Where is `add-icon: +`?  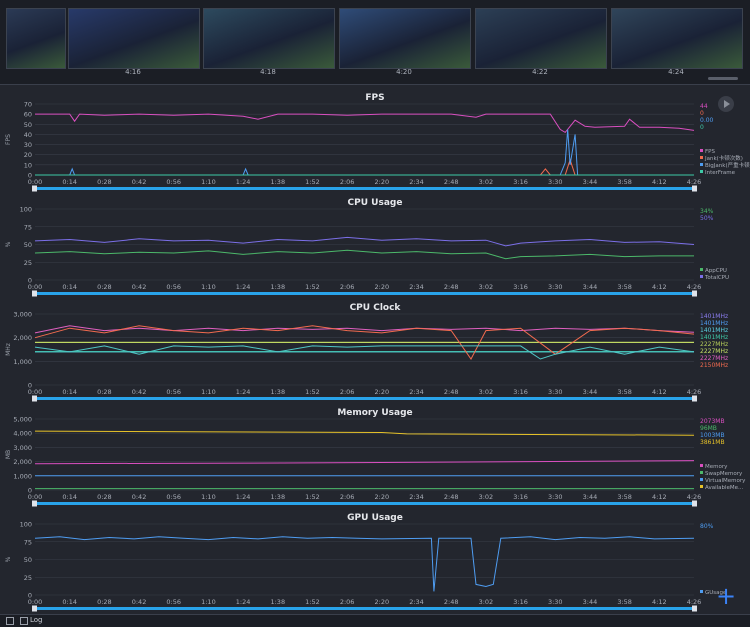
add-icon: + is located at coordinates (726, 596).